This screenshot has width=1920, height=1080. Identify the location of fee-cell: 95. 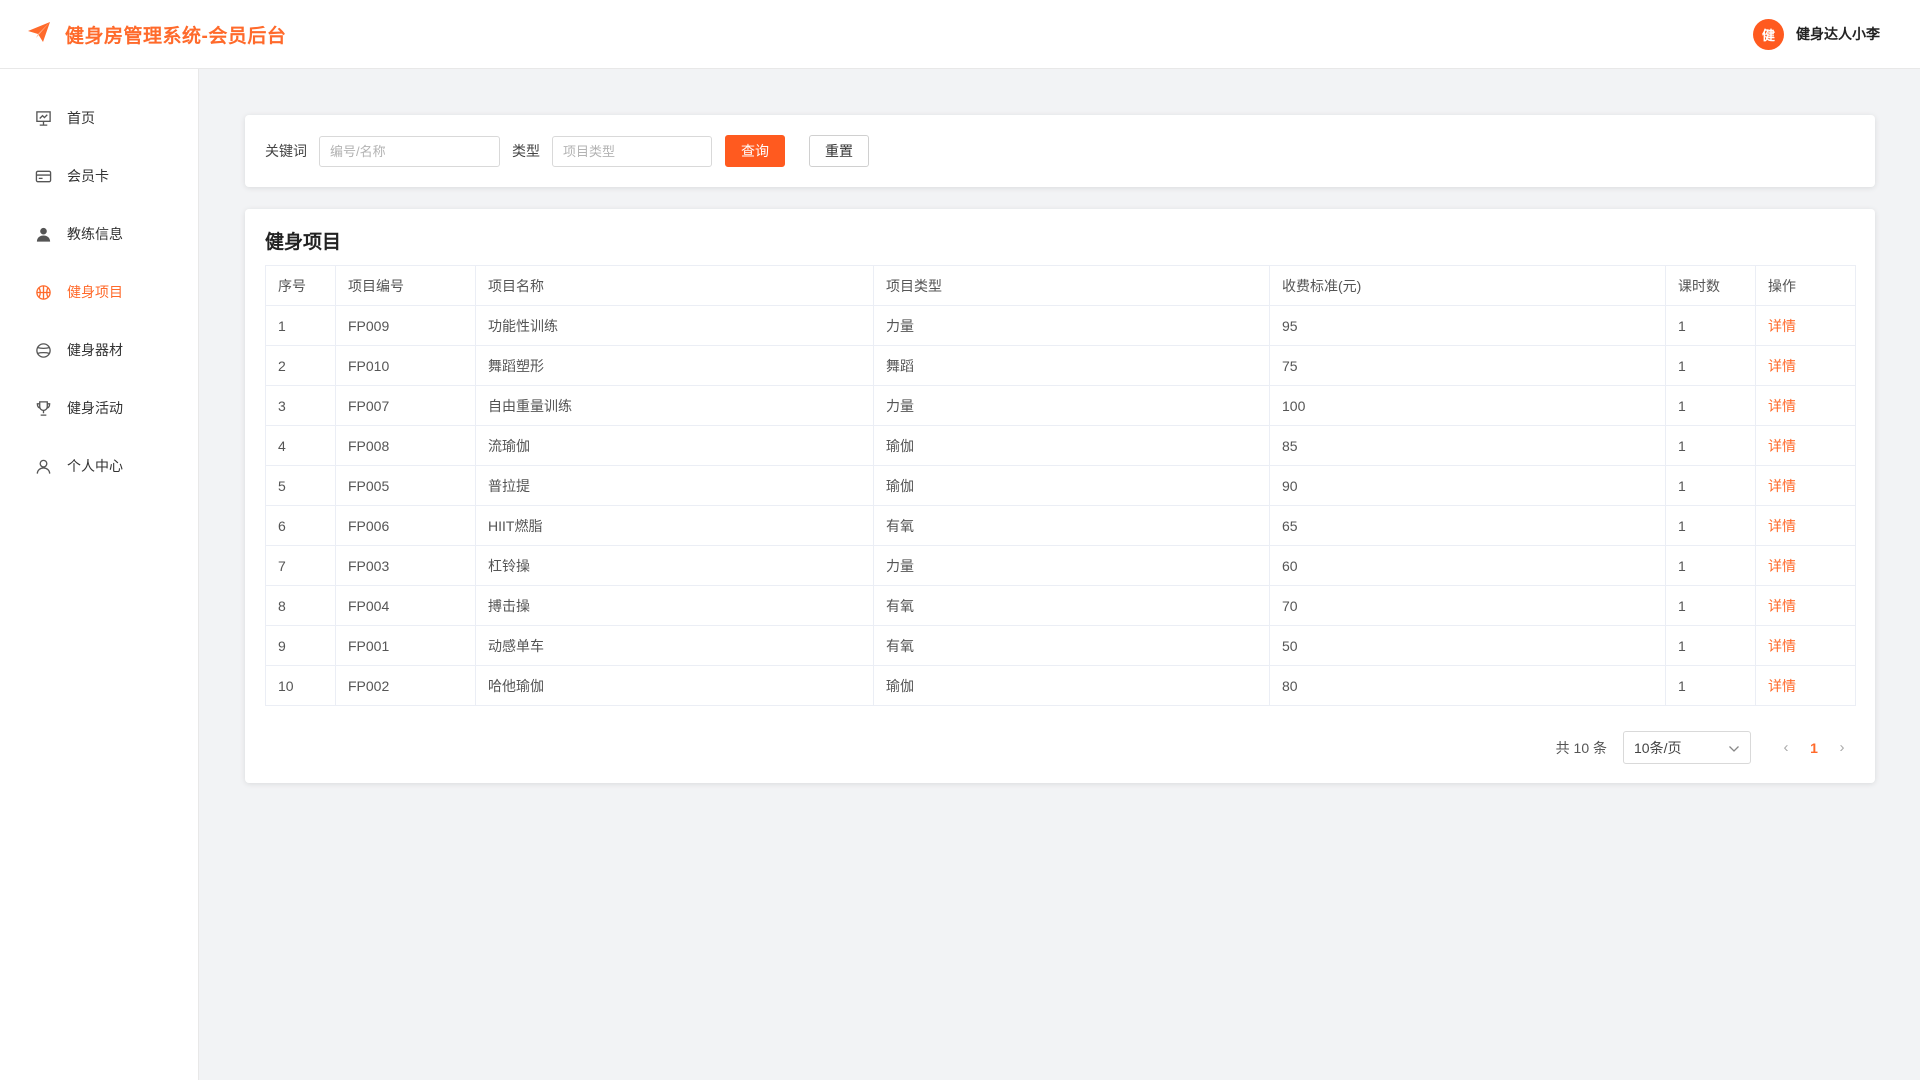
(1467, 325).